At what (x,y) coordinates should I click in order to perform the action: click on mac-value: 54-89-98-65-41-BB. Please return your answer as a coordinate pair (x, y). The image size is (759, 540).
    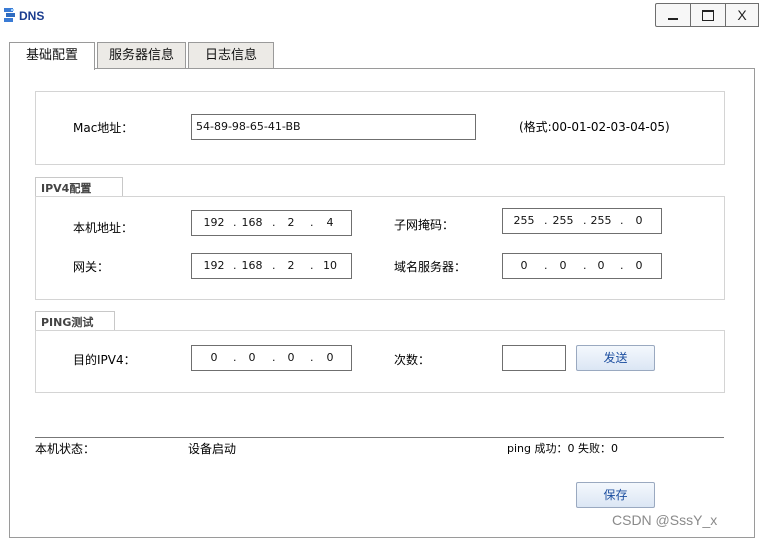
    Looking at the image, I should click on (248, 126).